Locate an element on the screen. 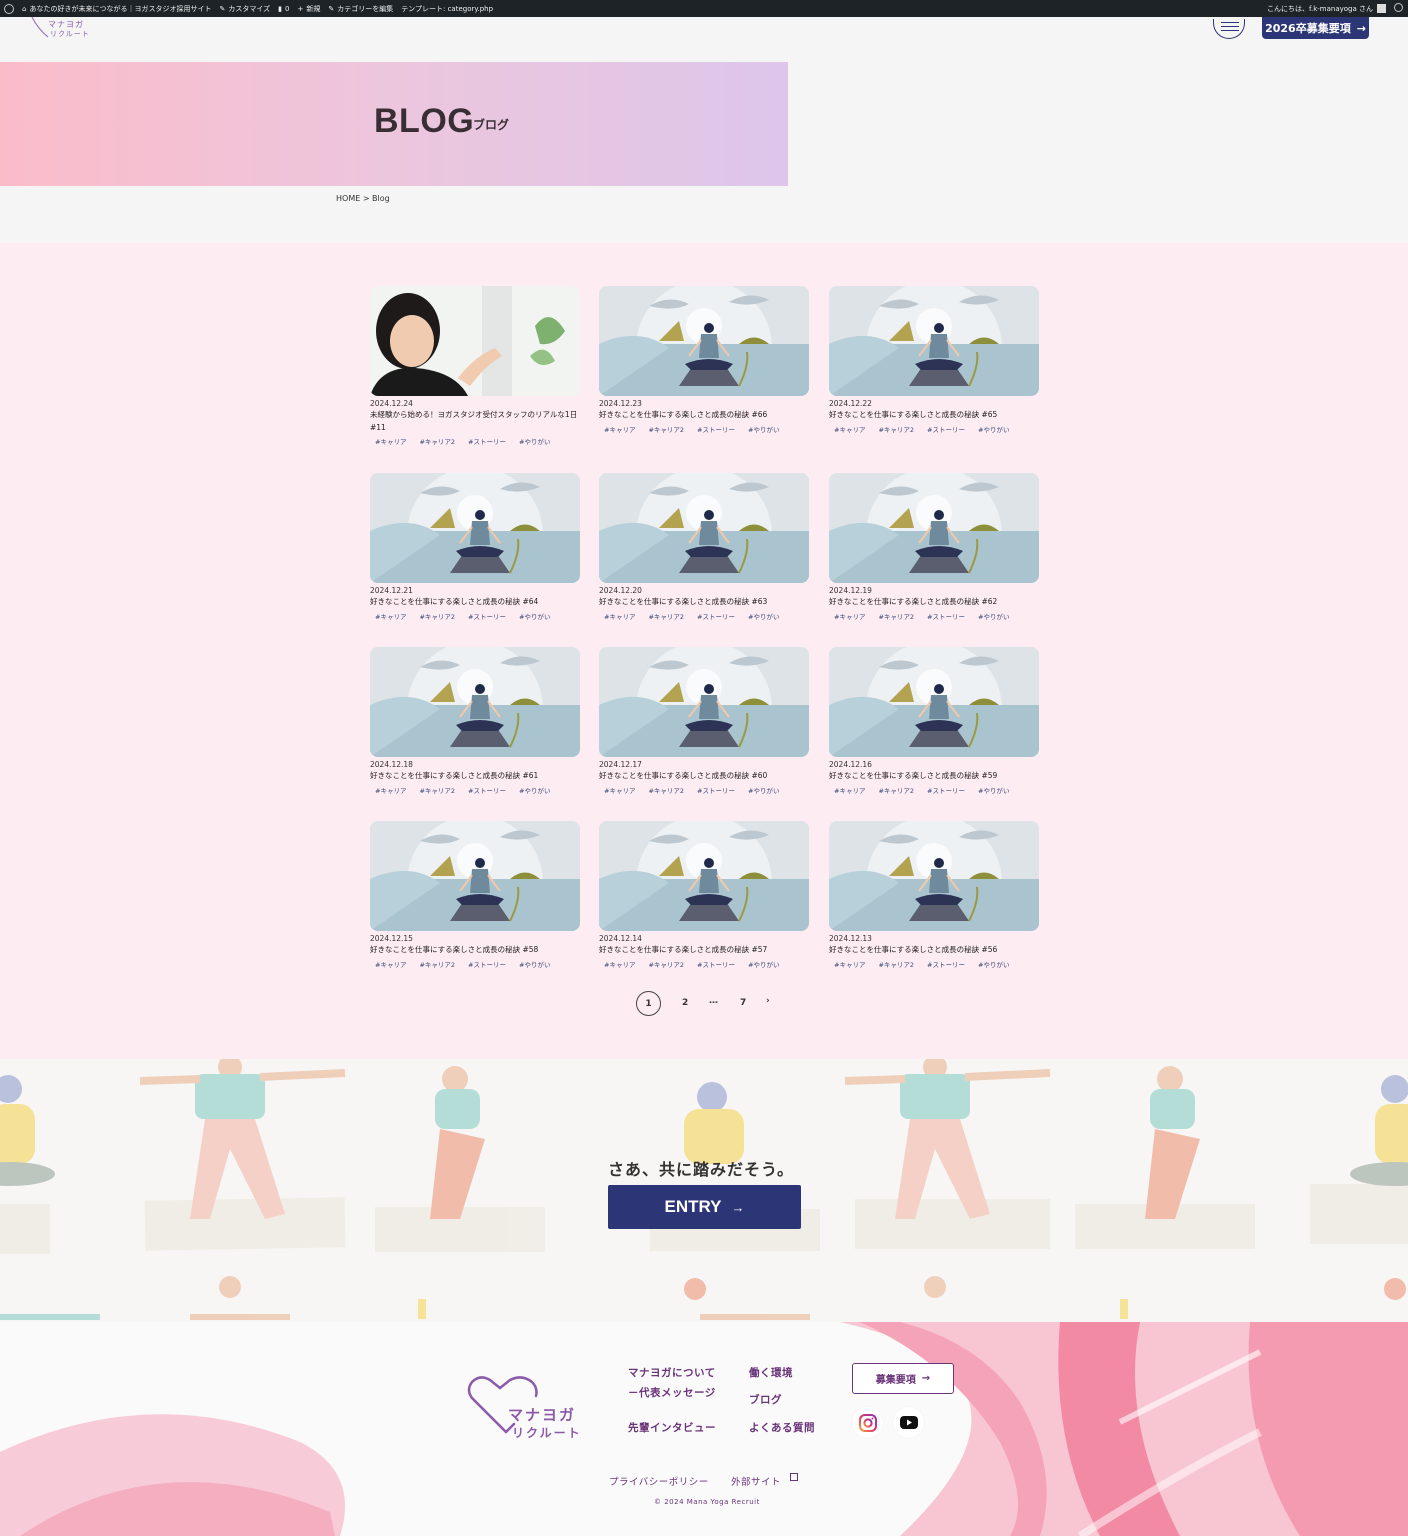 The image size is (1408, 1536). wordpress-icon is located at coordinates (9, 8).